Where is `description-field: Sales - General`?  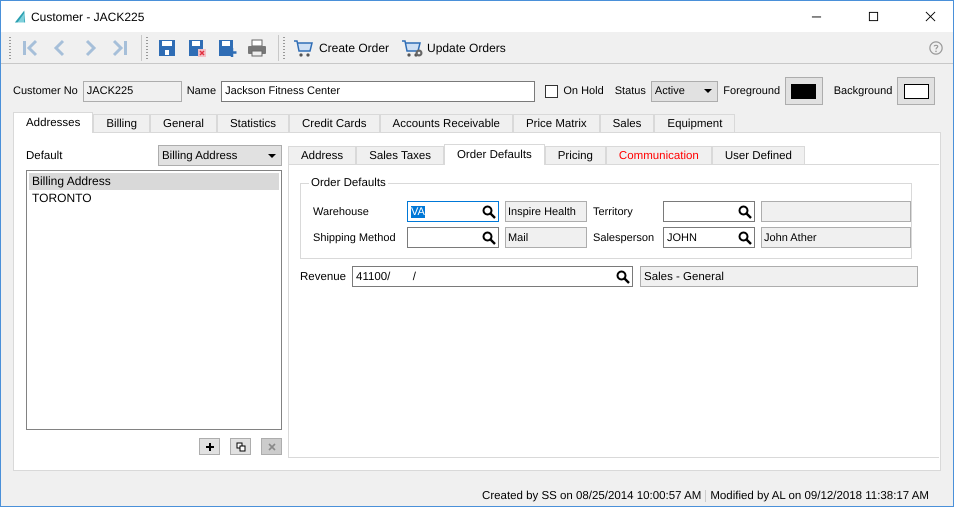 description-field: Sales - General is located at coordinates (779, 276).